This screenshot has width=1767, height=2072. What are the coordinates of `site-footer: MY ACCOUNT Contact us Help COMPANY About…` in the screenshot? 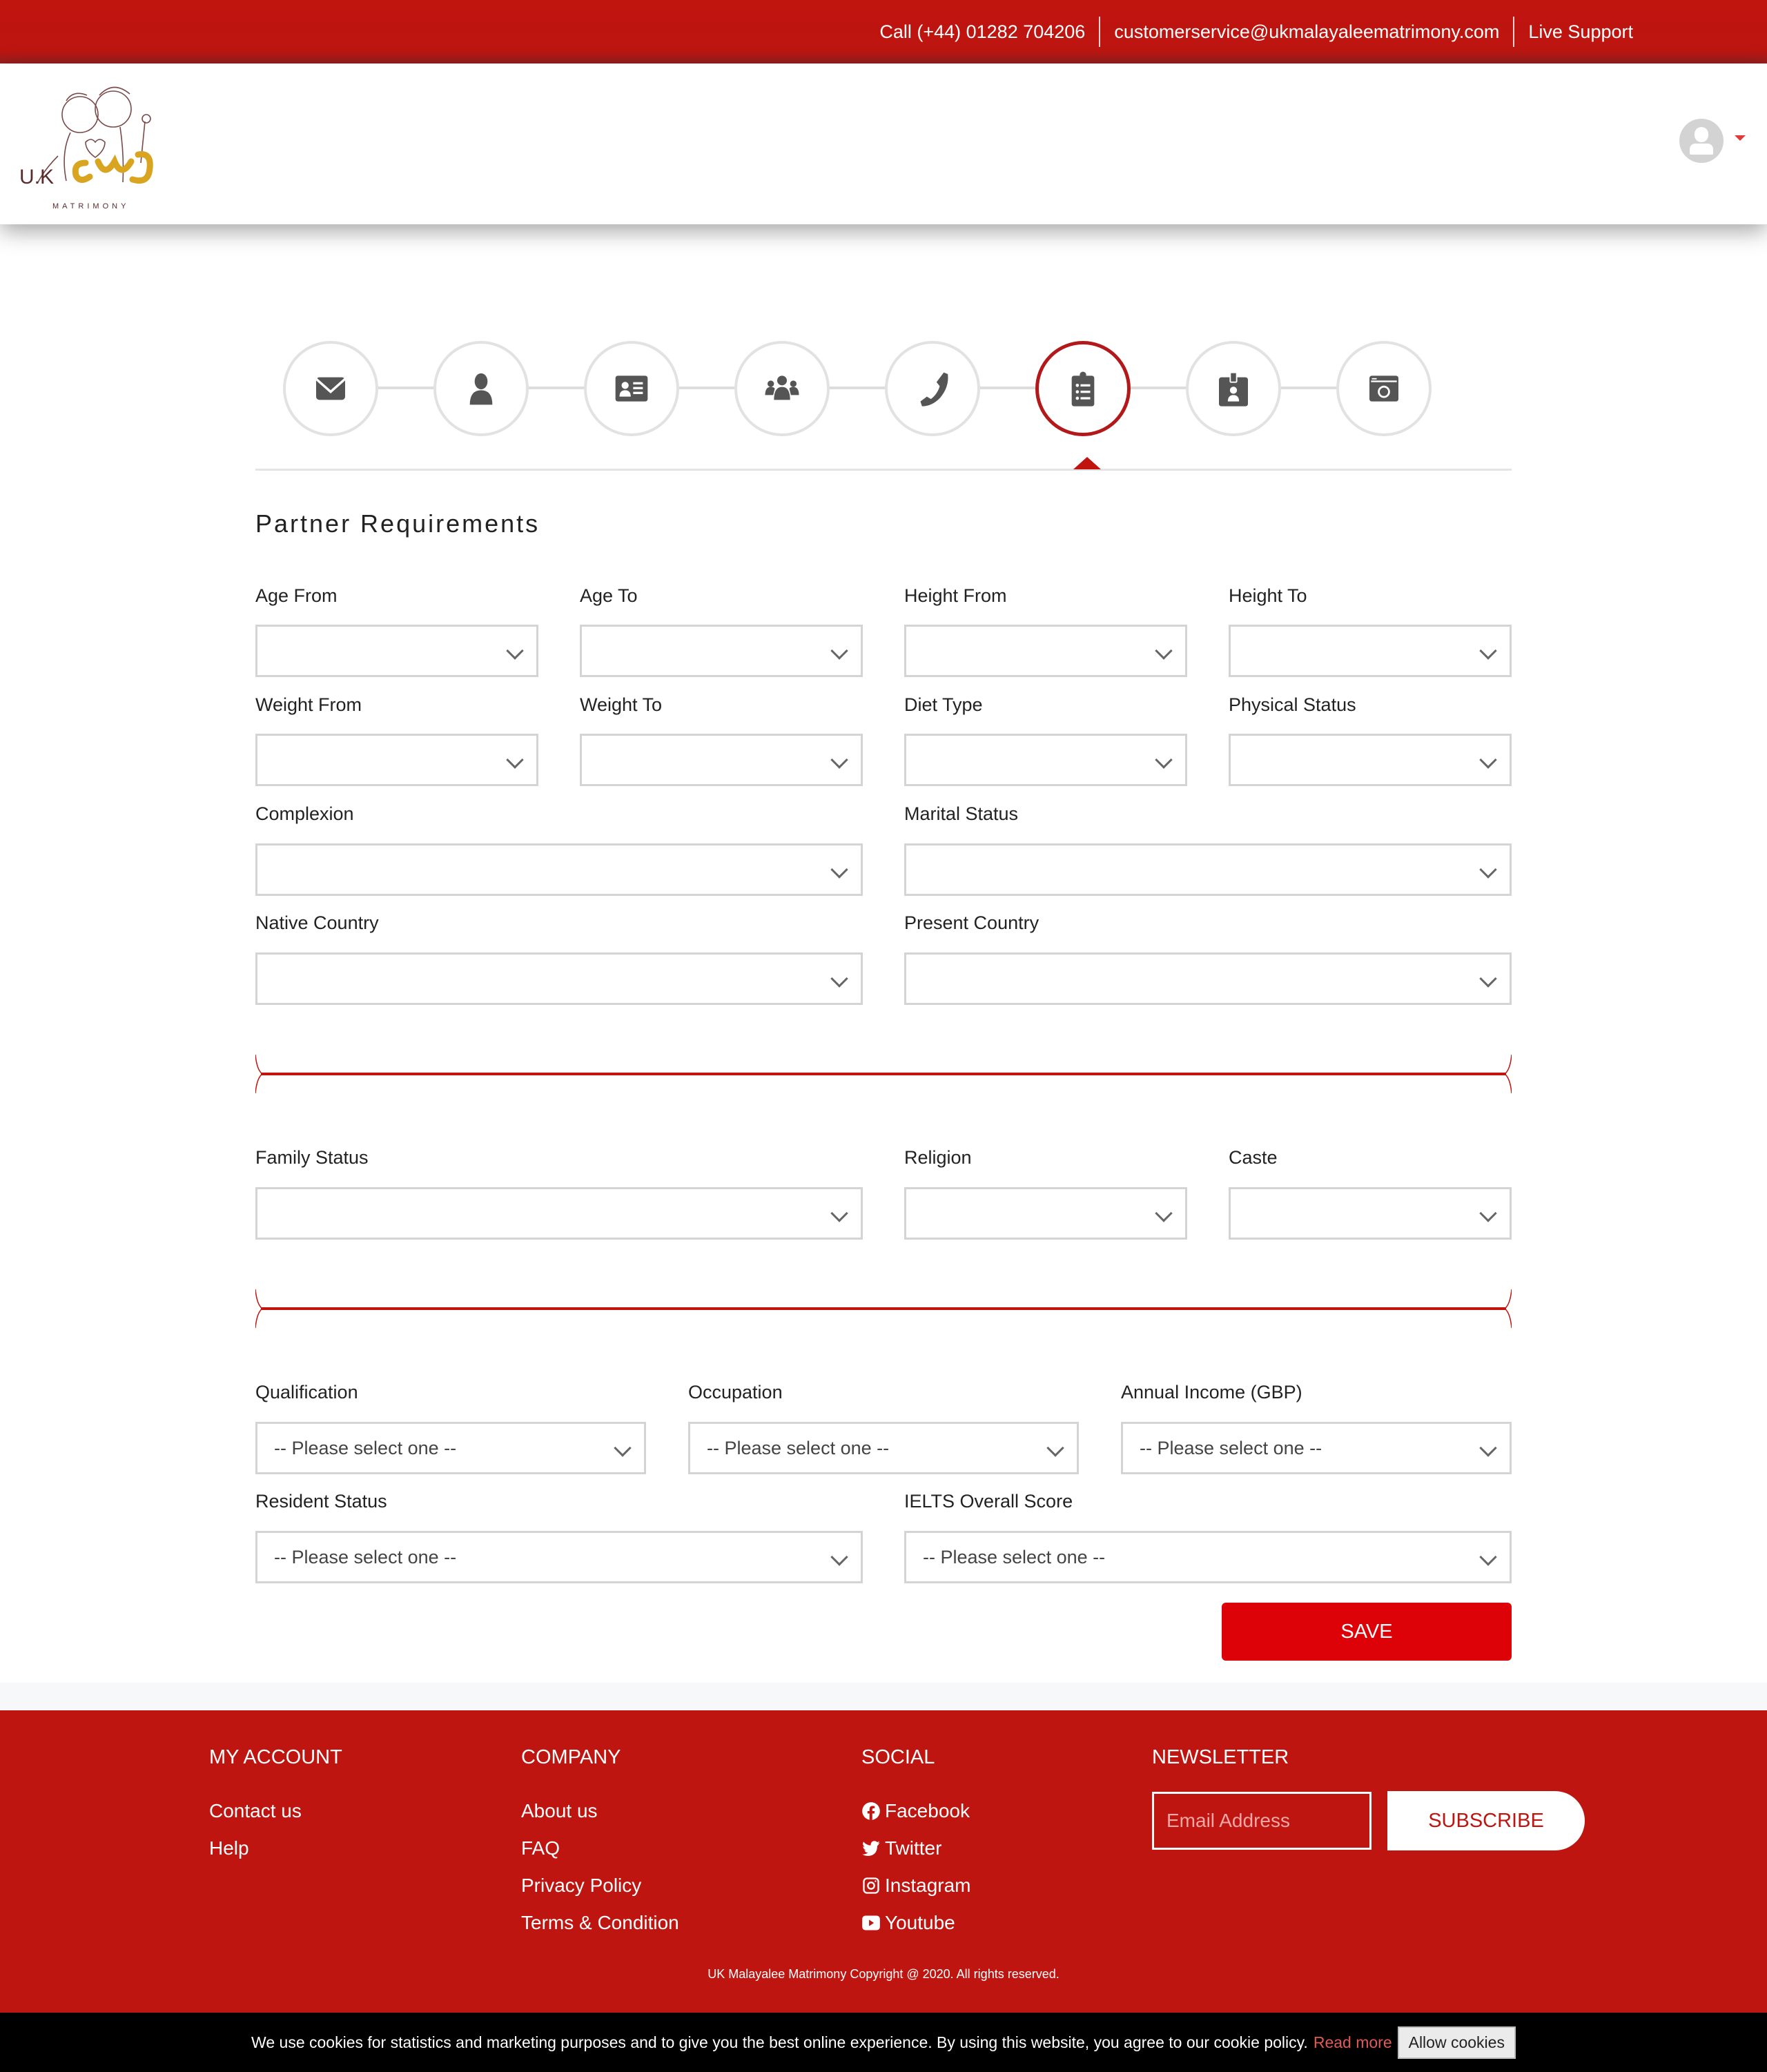 It's located at (883, 1860).